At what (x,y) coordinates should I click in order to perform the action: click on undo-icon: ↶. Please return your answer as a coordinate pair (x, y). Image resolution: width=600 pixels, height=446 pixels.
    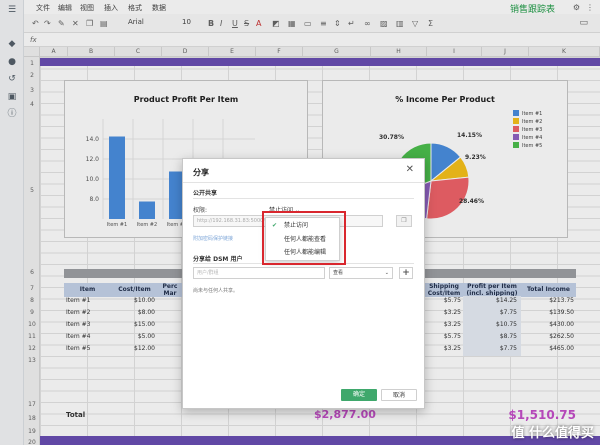
    Looking at the image, I should click on (35, 23).